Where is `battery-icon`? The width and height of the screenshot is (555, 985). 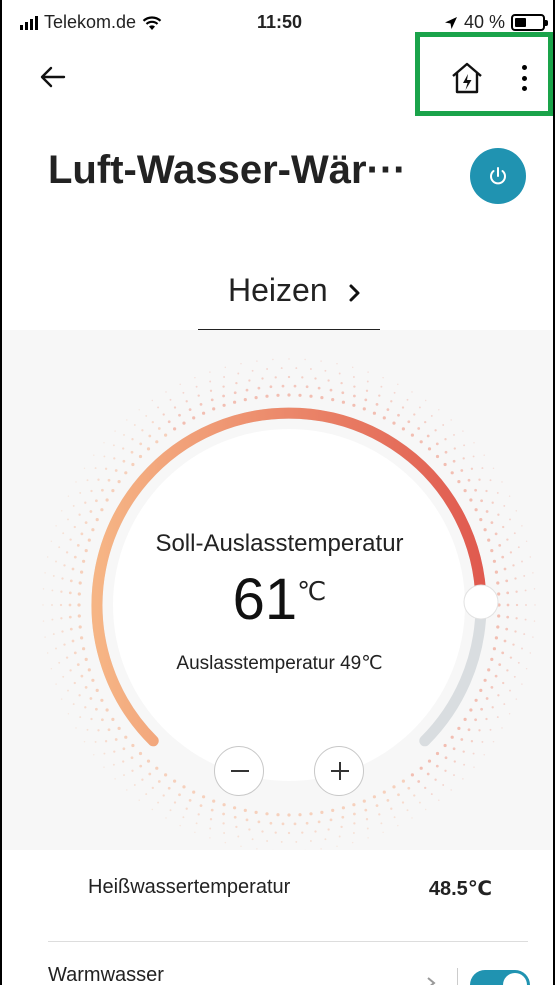 battery-icon is located at coordinates (529, 22).